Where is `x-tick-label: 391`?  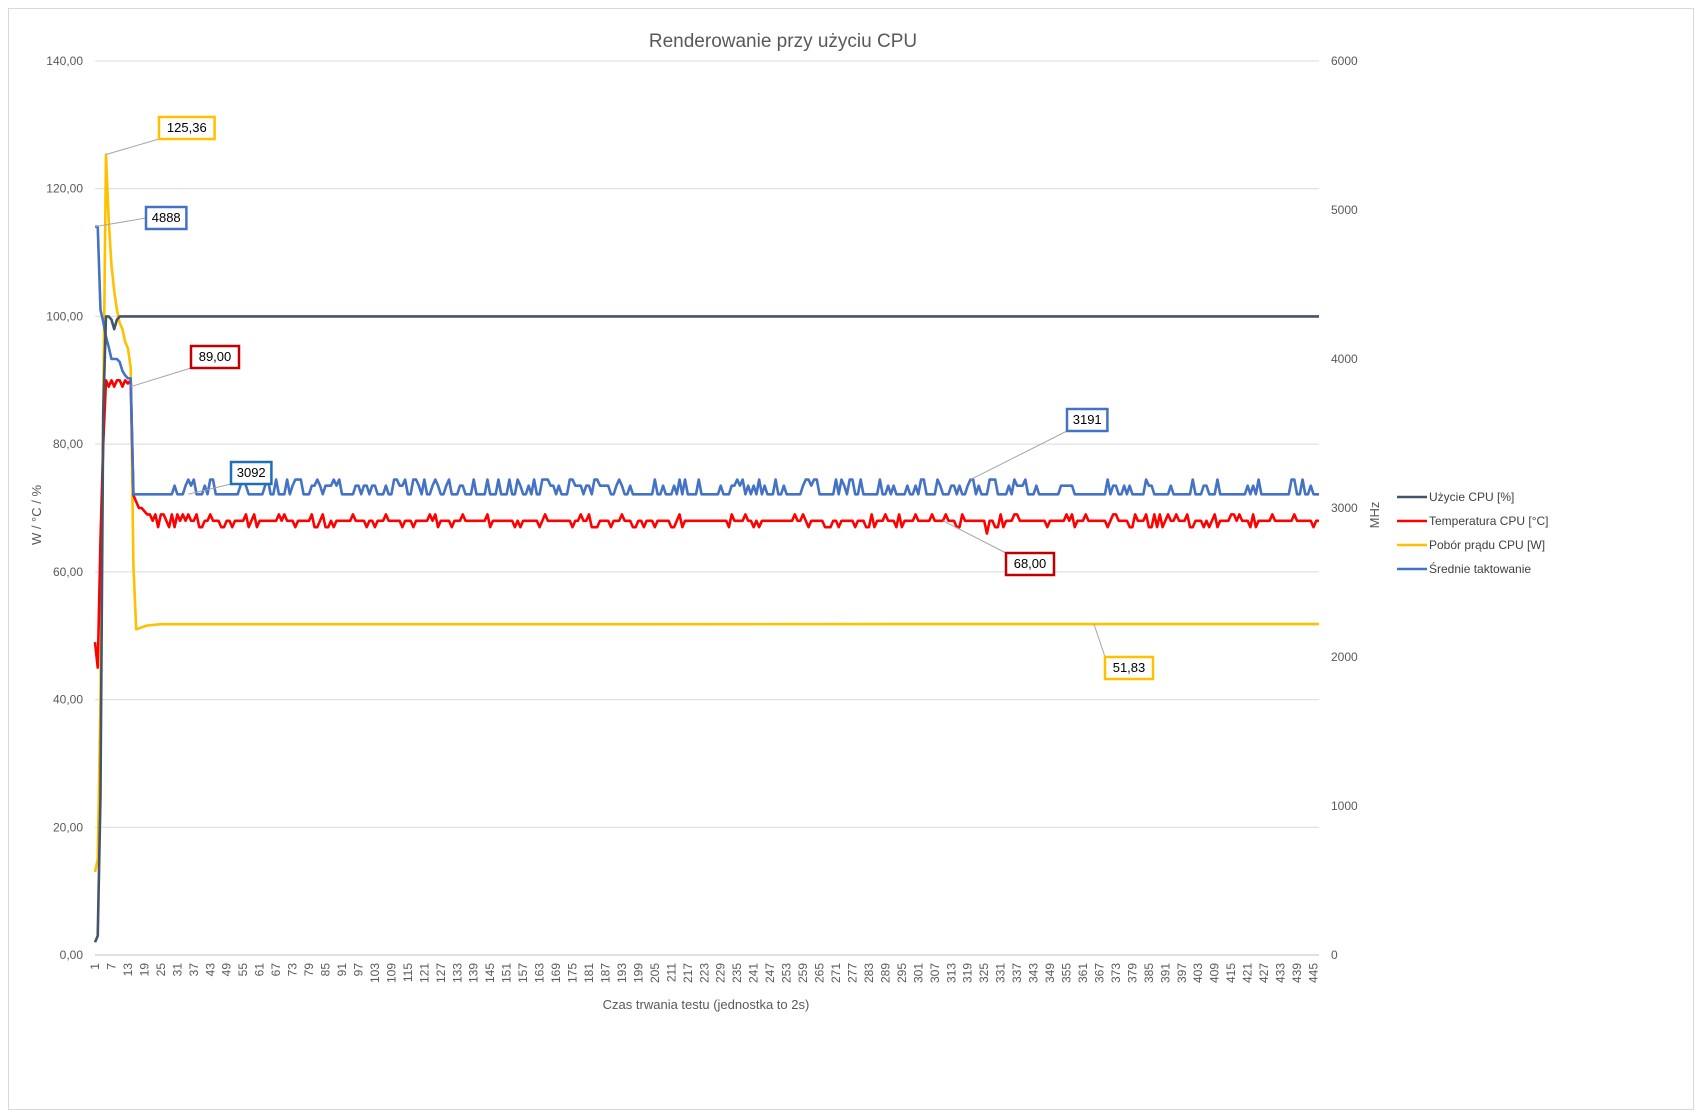
x-tick-label: 391 is located at coordinates (1165, 973).